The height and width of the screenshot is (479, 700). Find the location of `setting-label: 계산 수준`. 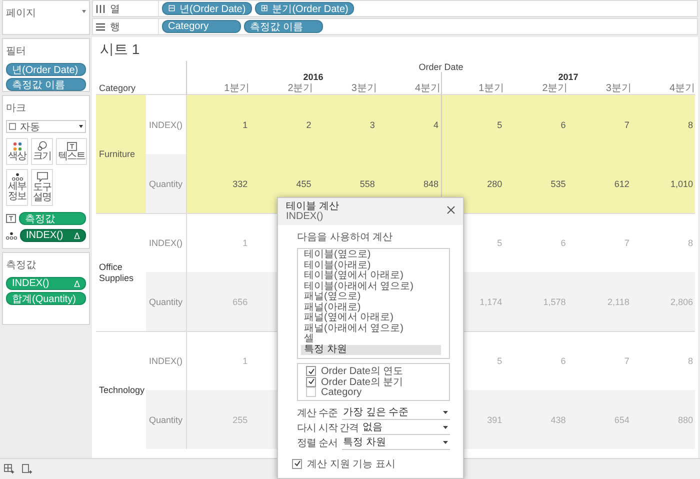

setting-label: 계산 수준 is located at coordinates (317, 413).